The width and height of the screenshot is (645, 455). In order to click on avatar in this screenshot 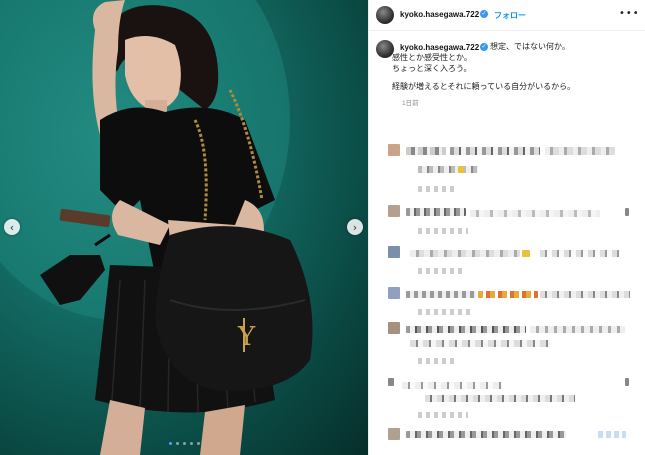, I will do `click(385, 15)`.